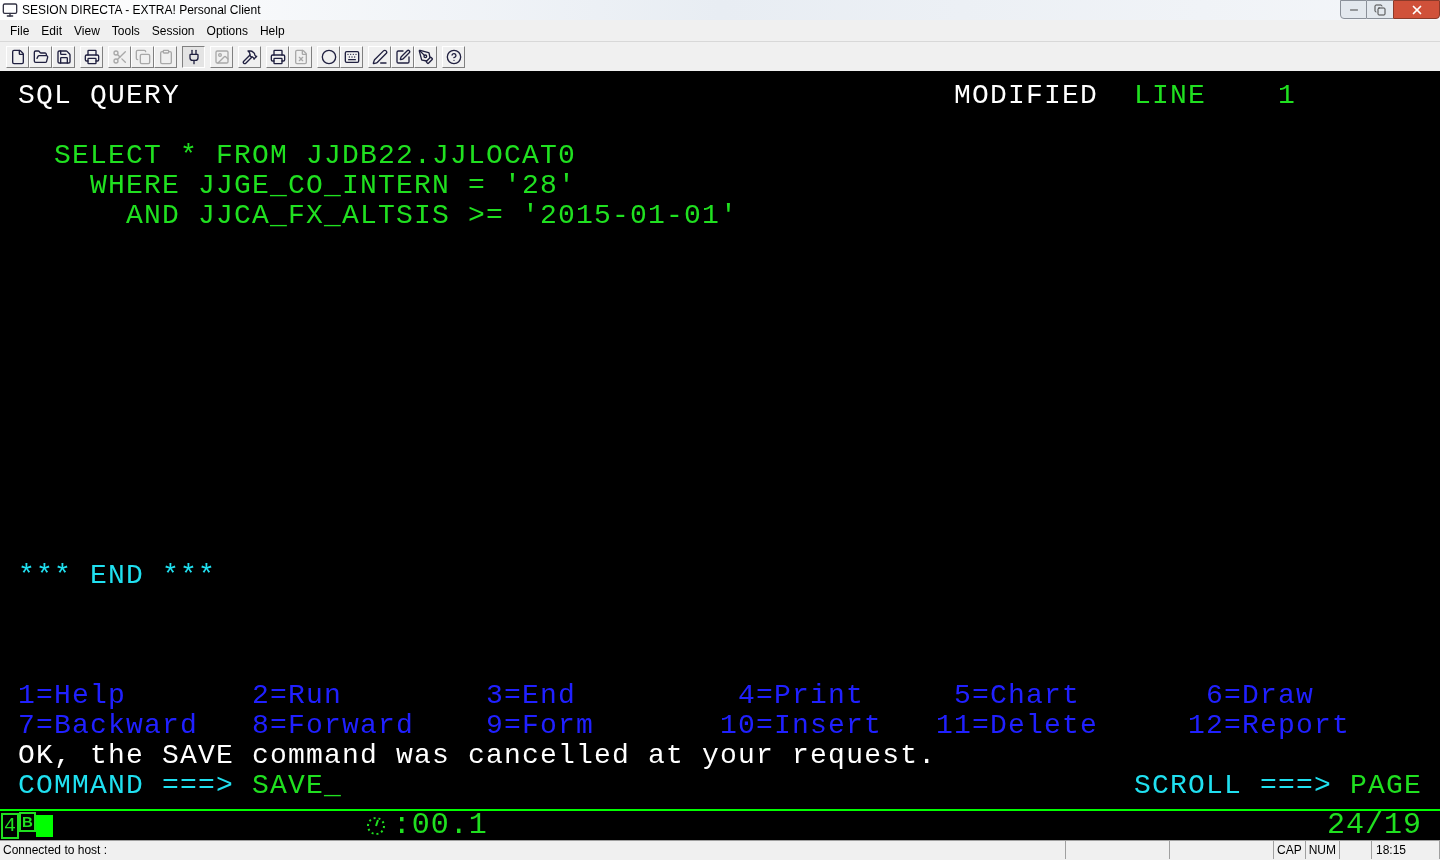 This screenshot has width=1440, height=860. I want to click on mode-indicator: B, so click(27, 822).